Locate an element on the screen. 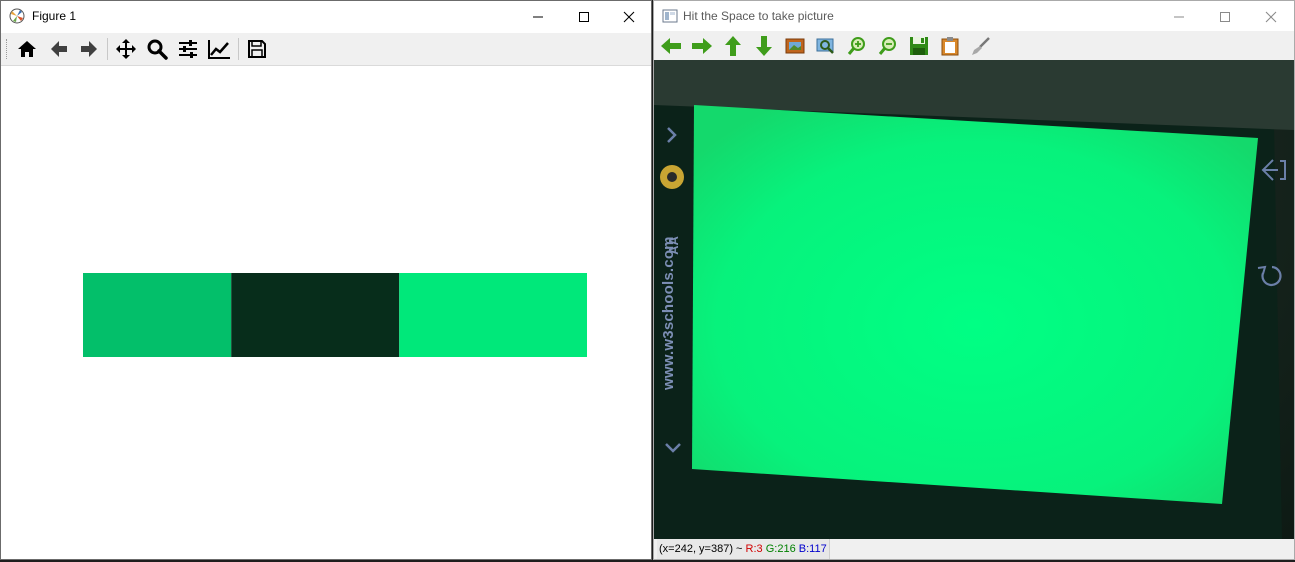 This screenshot has width=1295, height=562. copy-clipboard-icon is located at coordinates (950, 46).